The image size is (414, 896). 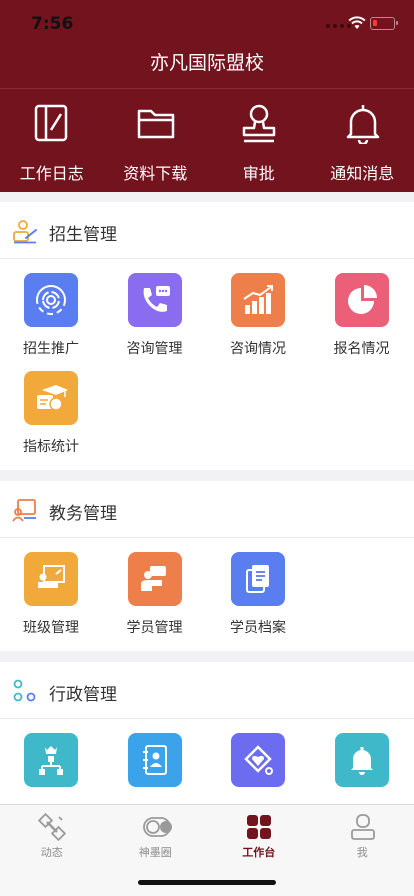 What do you see at coordinates (207, 88) in the screenshot?
I see `divider` at bounding box center [207, 88].